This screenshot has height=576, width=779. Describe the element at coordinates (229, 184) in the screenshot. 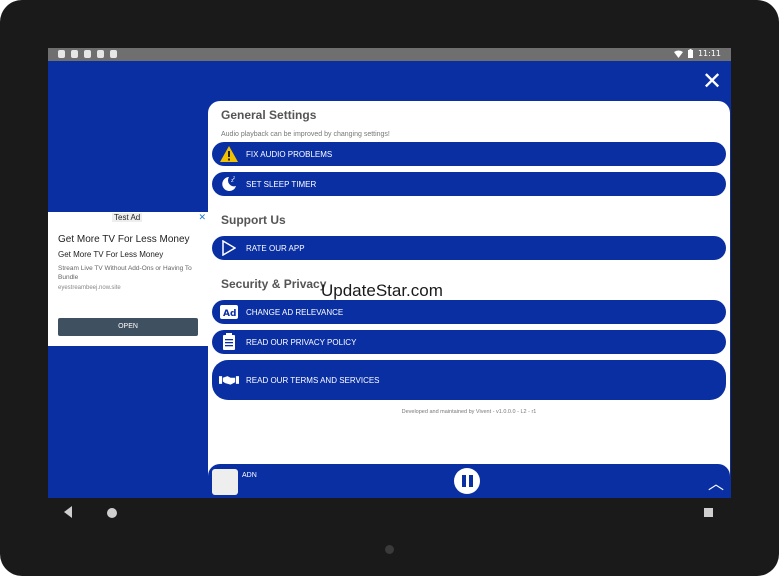

I see `moon-sleep-icon: zz` at that location.